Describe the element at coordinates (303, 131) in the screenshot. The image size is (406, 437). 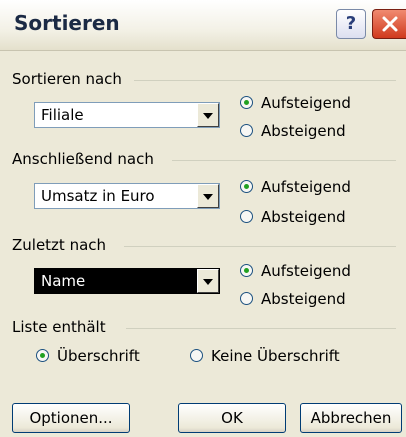
I see `sort-by-descending-label: Absteigend` at that location.